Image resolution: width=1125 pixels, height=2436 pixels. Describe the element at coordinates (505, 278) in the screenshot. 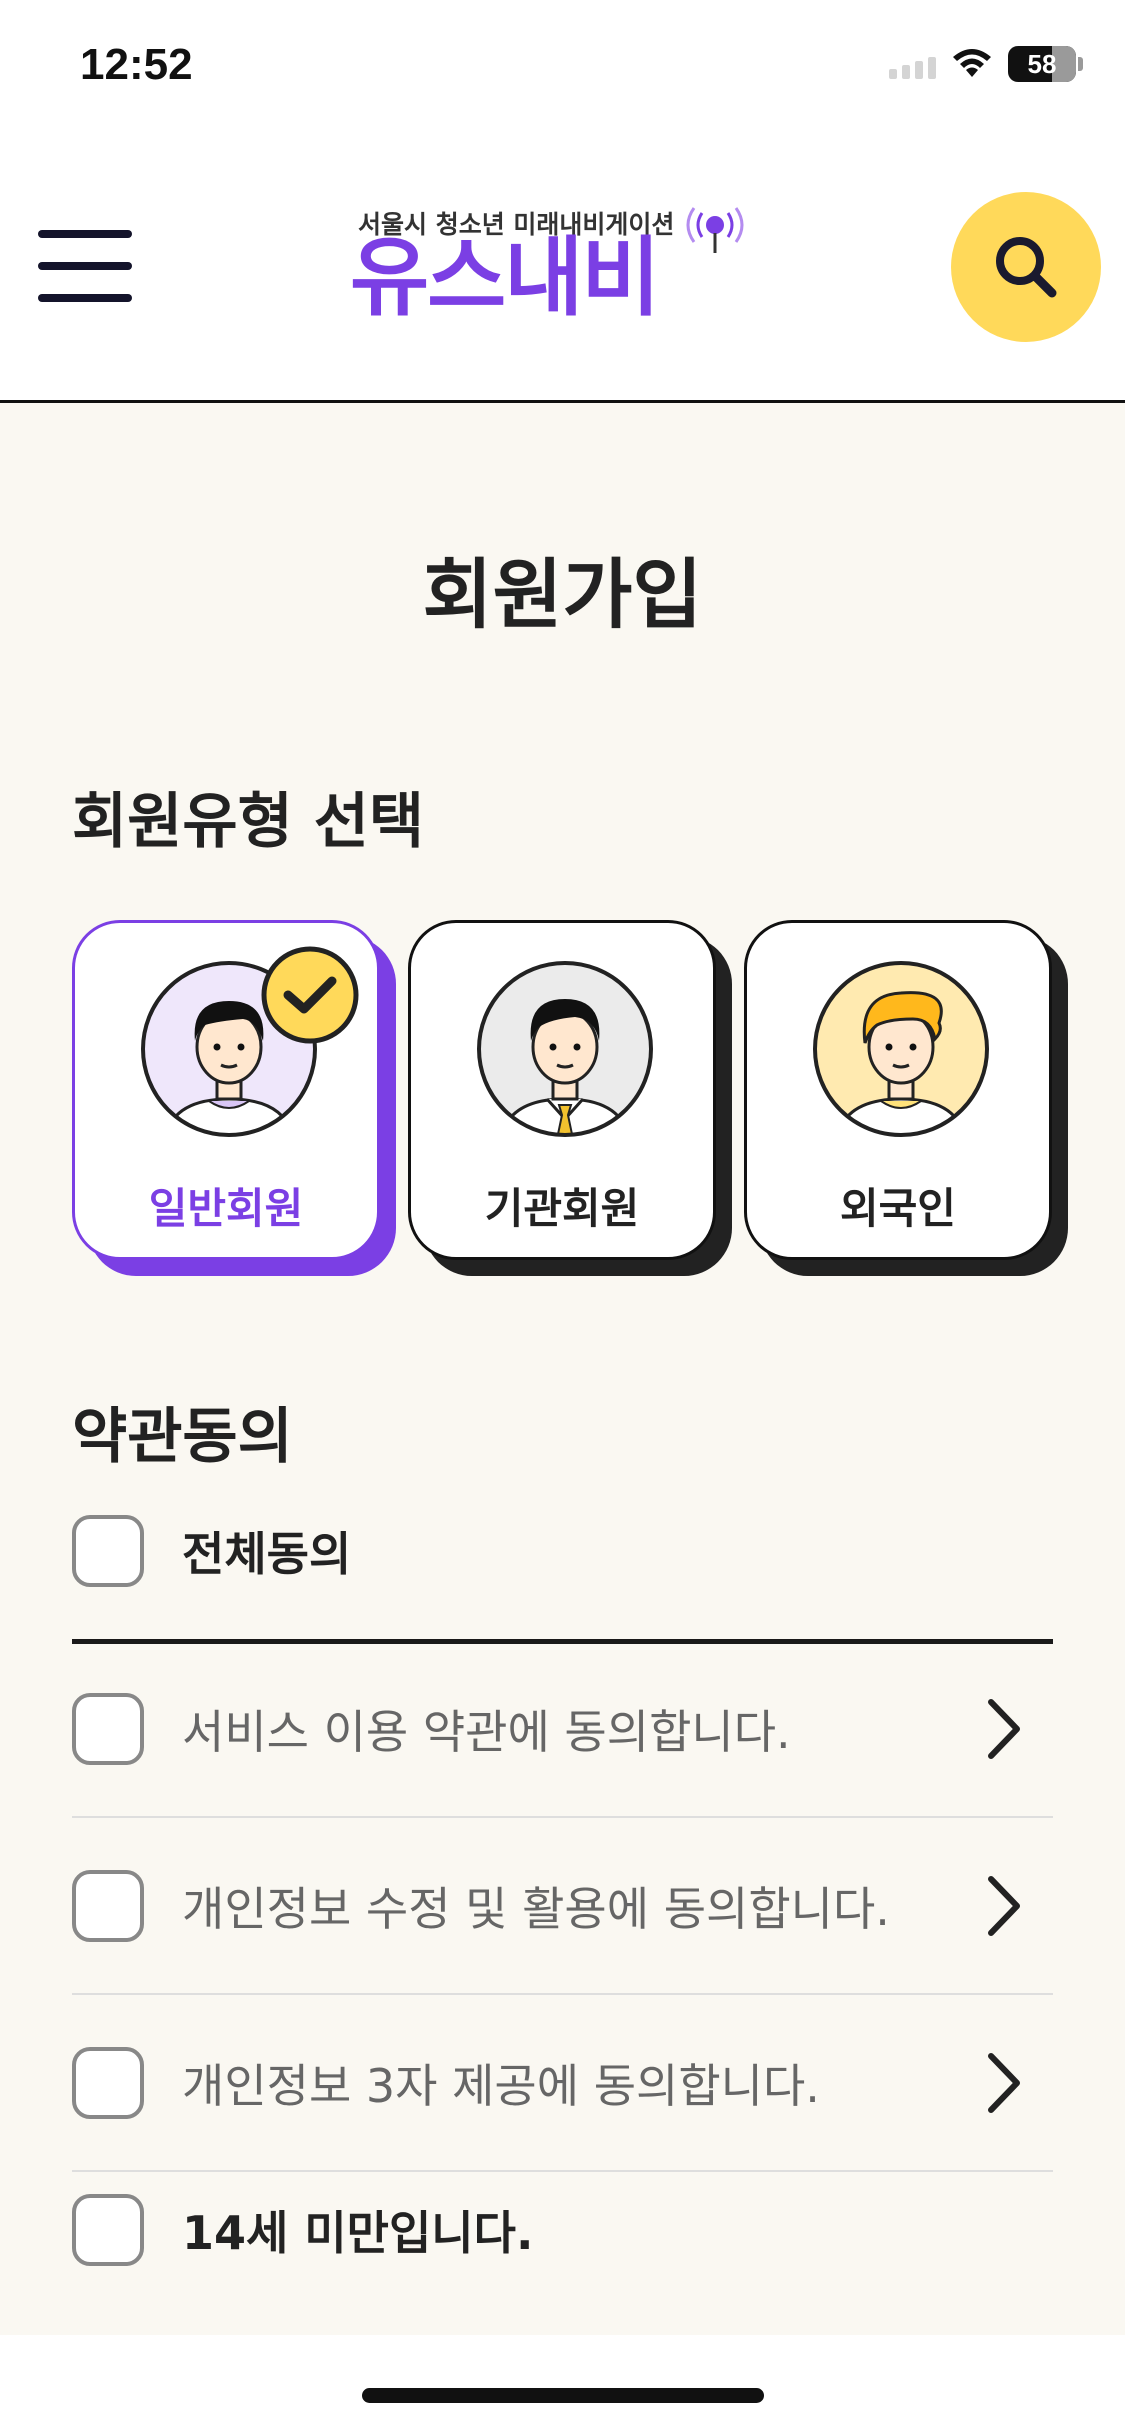

I see `logo-title: 유스내비` at that location.